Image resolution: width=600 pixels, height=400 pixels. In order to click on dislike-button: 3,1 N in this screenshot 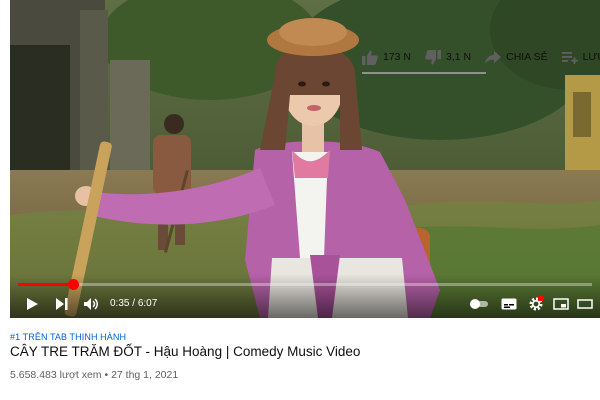, I will do `click(448, 57)`.